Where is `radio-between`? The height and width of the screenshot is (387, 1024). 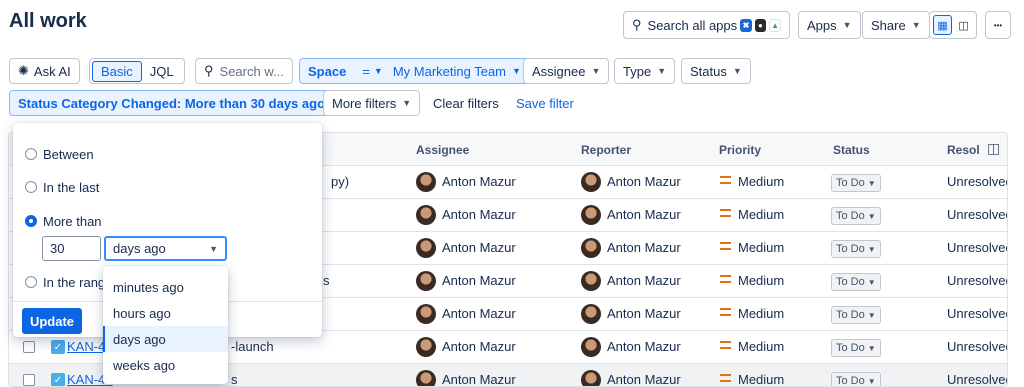 radio-between is located at coordinates (31, 154).